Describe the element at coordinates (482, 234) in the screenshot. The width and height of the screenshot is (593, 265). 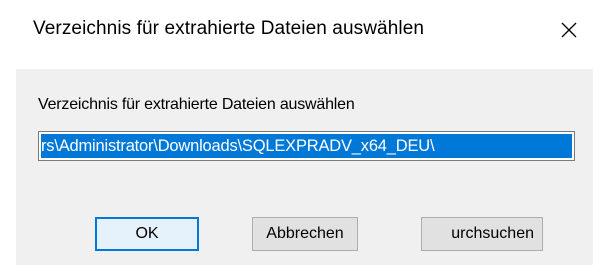
I see `browse-button: urchsuchen` at that location.